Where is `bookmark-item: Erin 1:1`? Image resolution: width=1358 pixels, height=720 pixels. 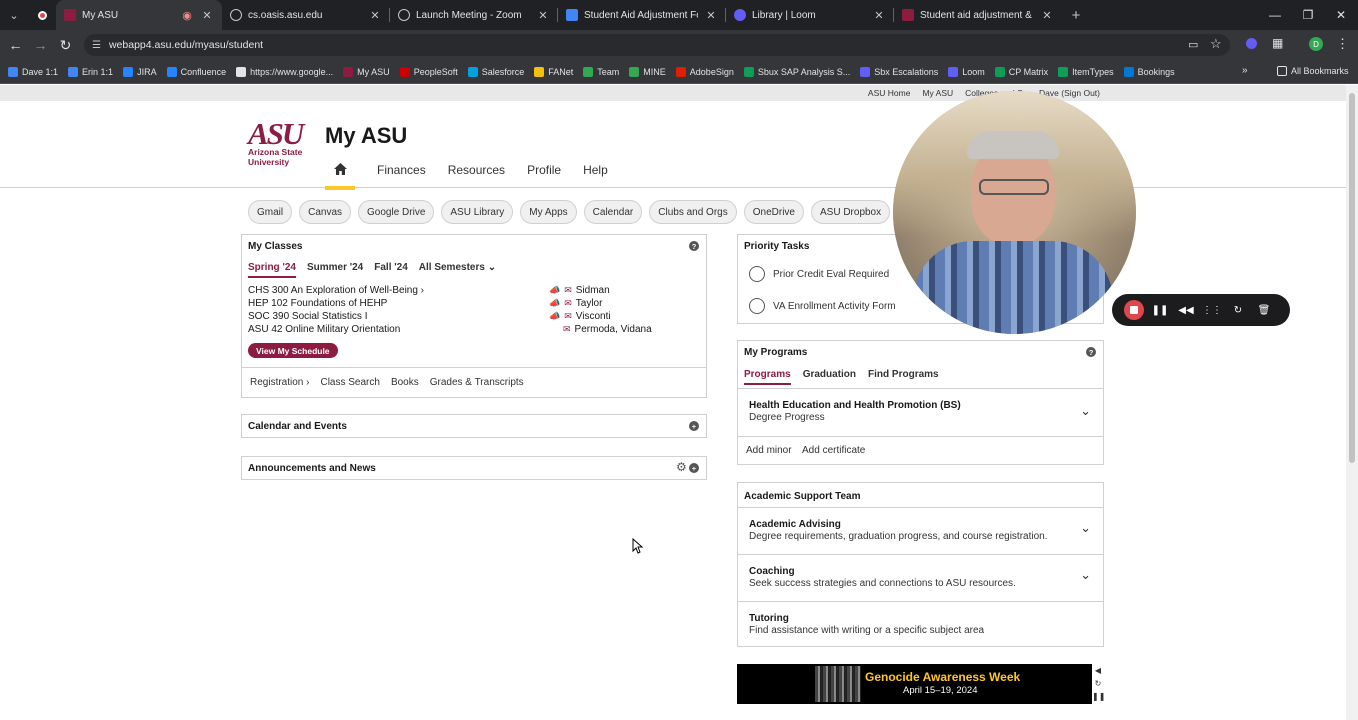
bookmark-item: Erin 1:1 is located at coordinates (90, 71).